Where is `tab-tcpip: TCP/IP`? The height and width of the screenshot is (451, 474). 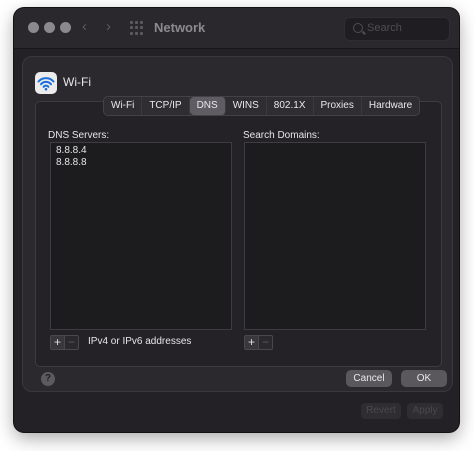
tab-tcpip: TCP/IP is located at coordinates (166, 106).